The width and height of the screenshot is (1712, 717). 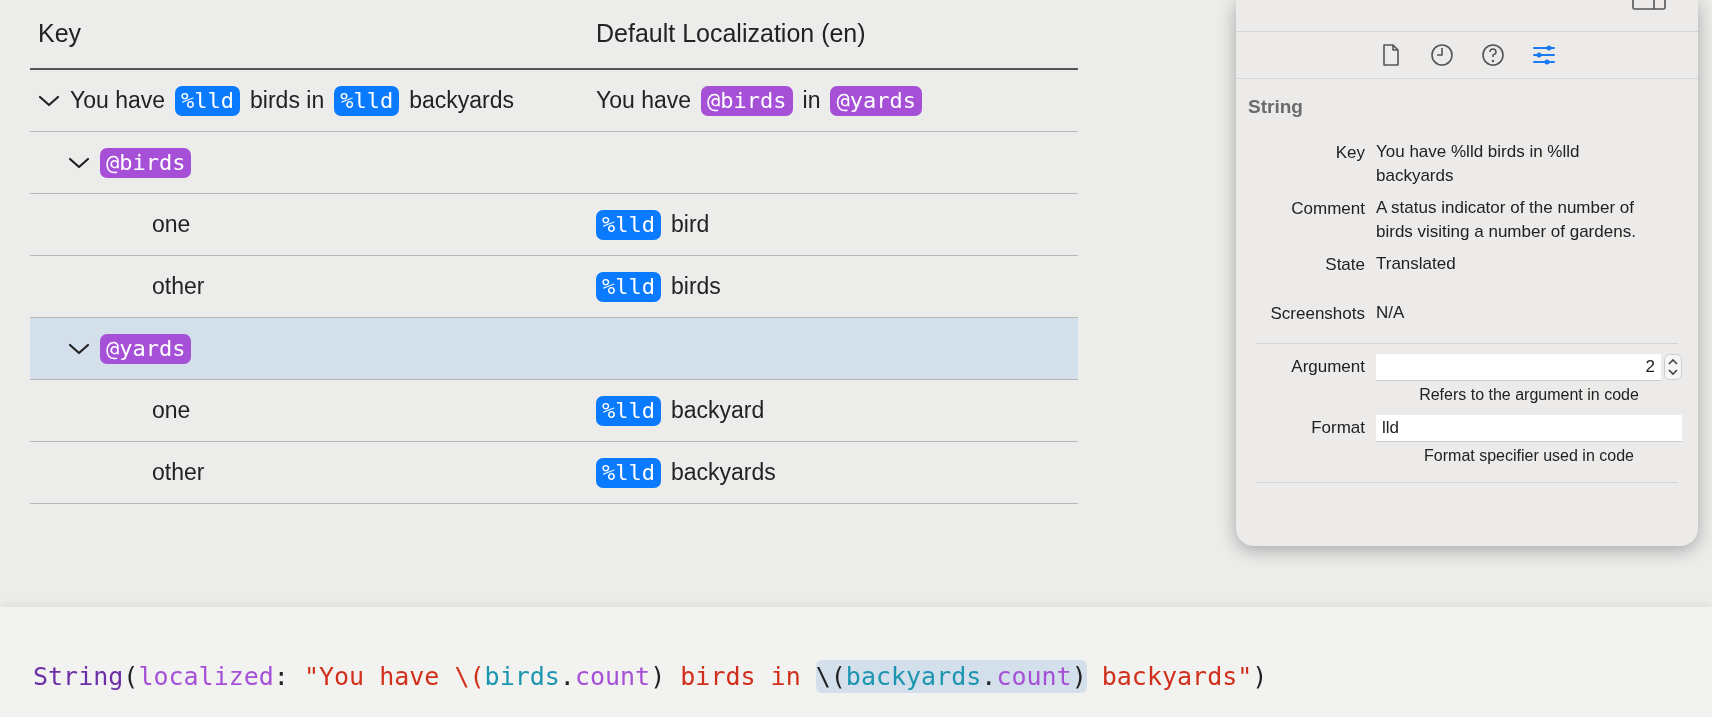 What do you see at coordinates (417, 677) in the screenshot?
I see `code-text: String(localized: "You have \(birds.count) birds in` at bounding box center [417, 677].